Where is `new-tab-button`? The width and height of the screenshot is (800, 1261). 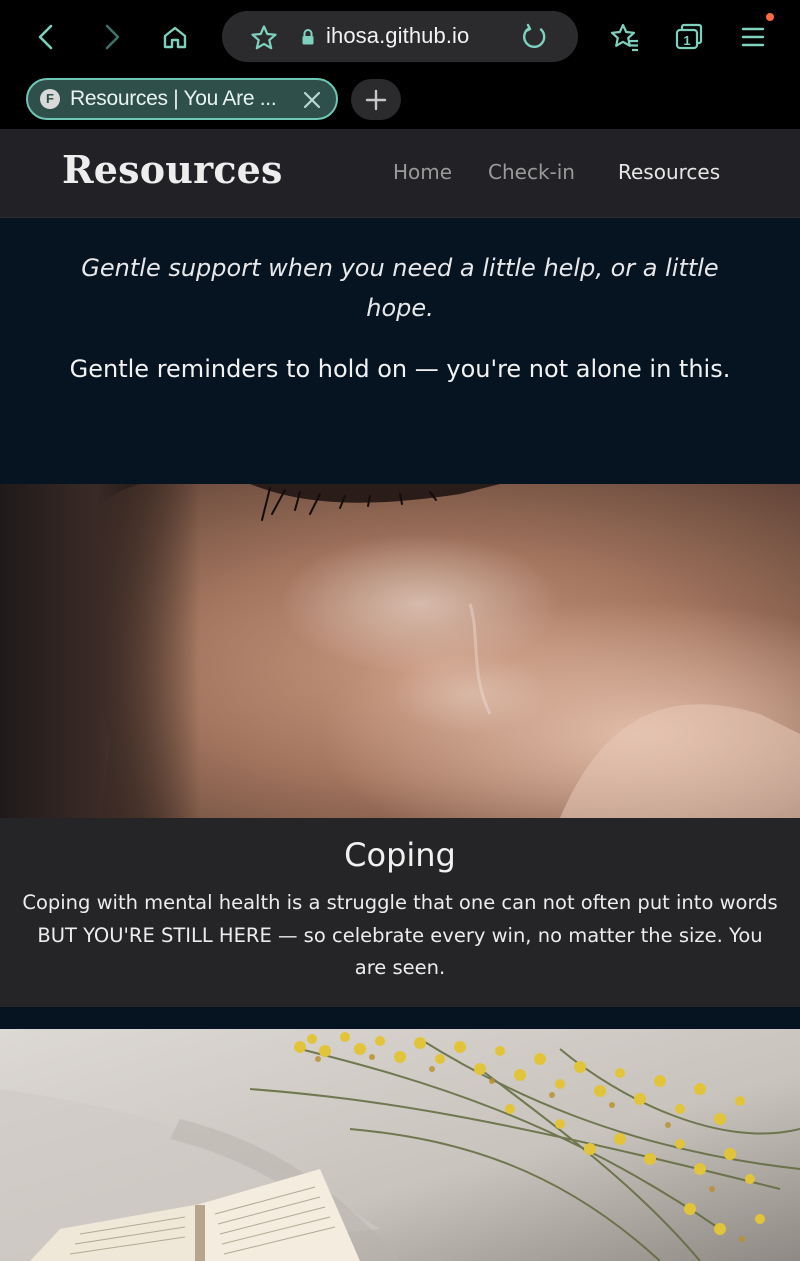 new-tab-button is located at coordinates (376, 99).